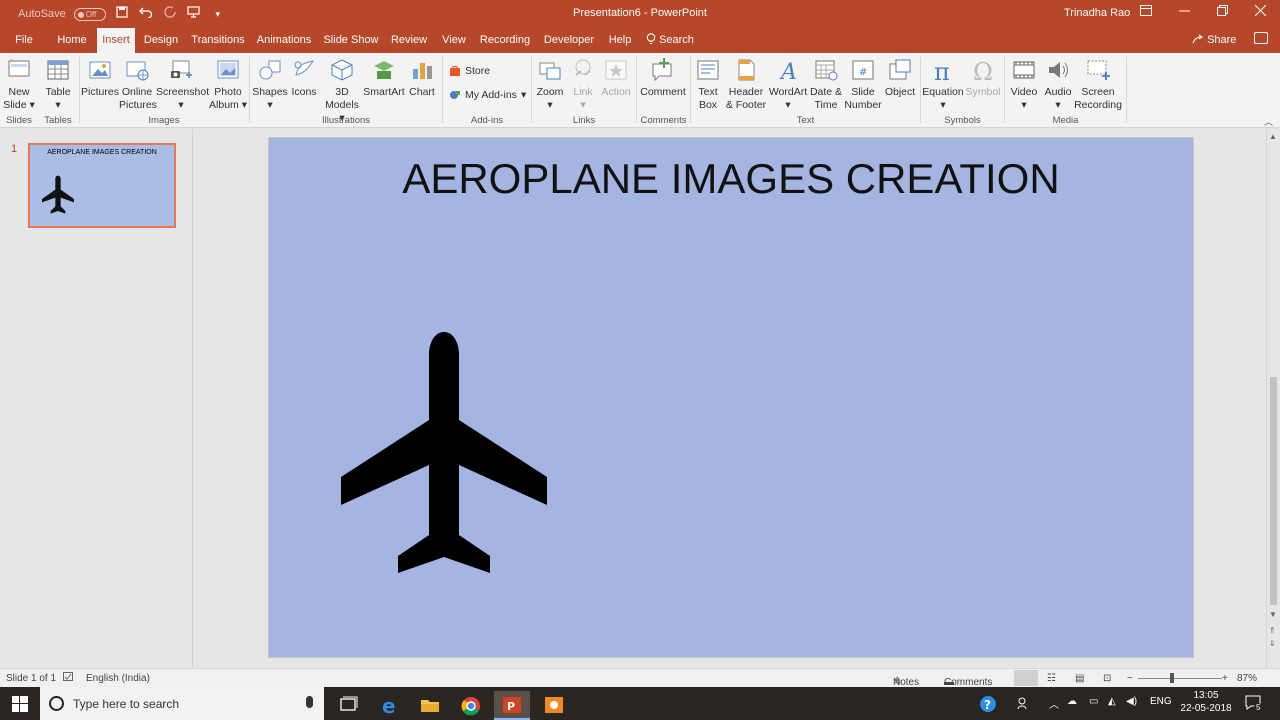  What do you see at coordinates (1130, 678) in the screenshot?
I see `zoom-out-icon: −` at bounding box center [1130, 678].